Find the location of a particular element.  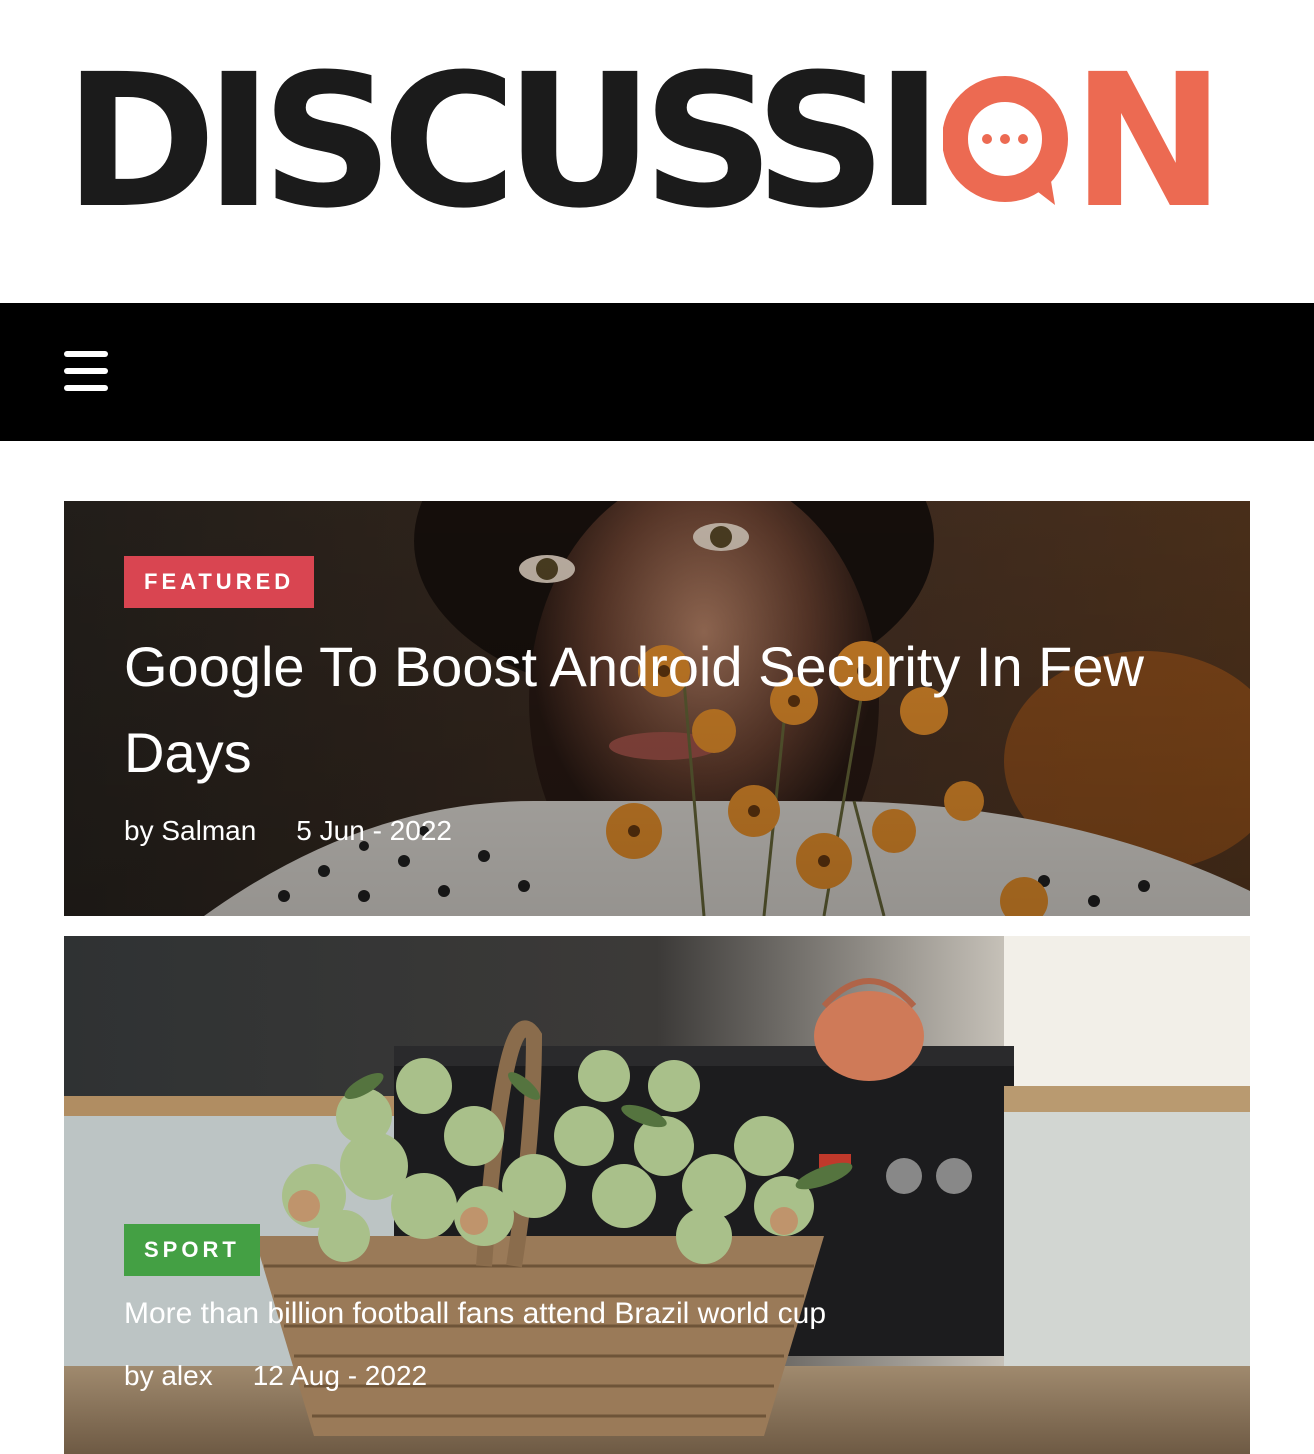

post-author: by alex is located at coordinates (168, 1376).